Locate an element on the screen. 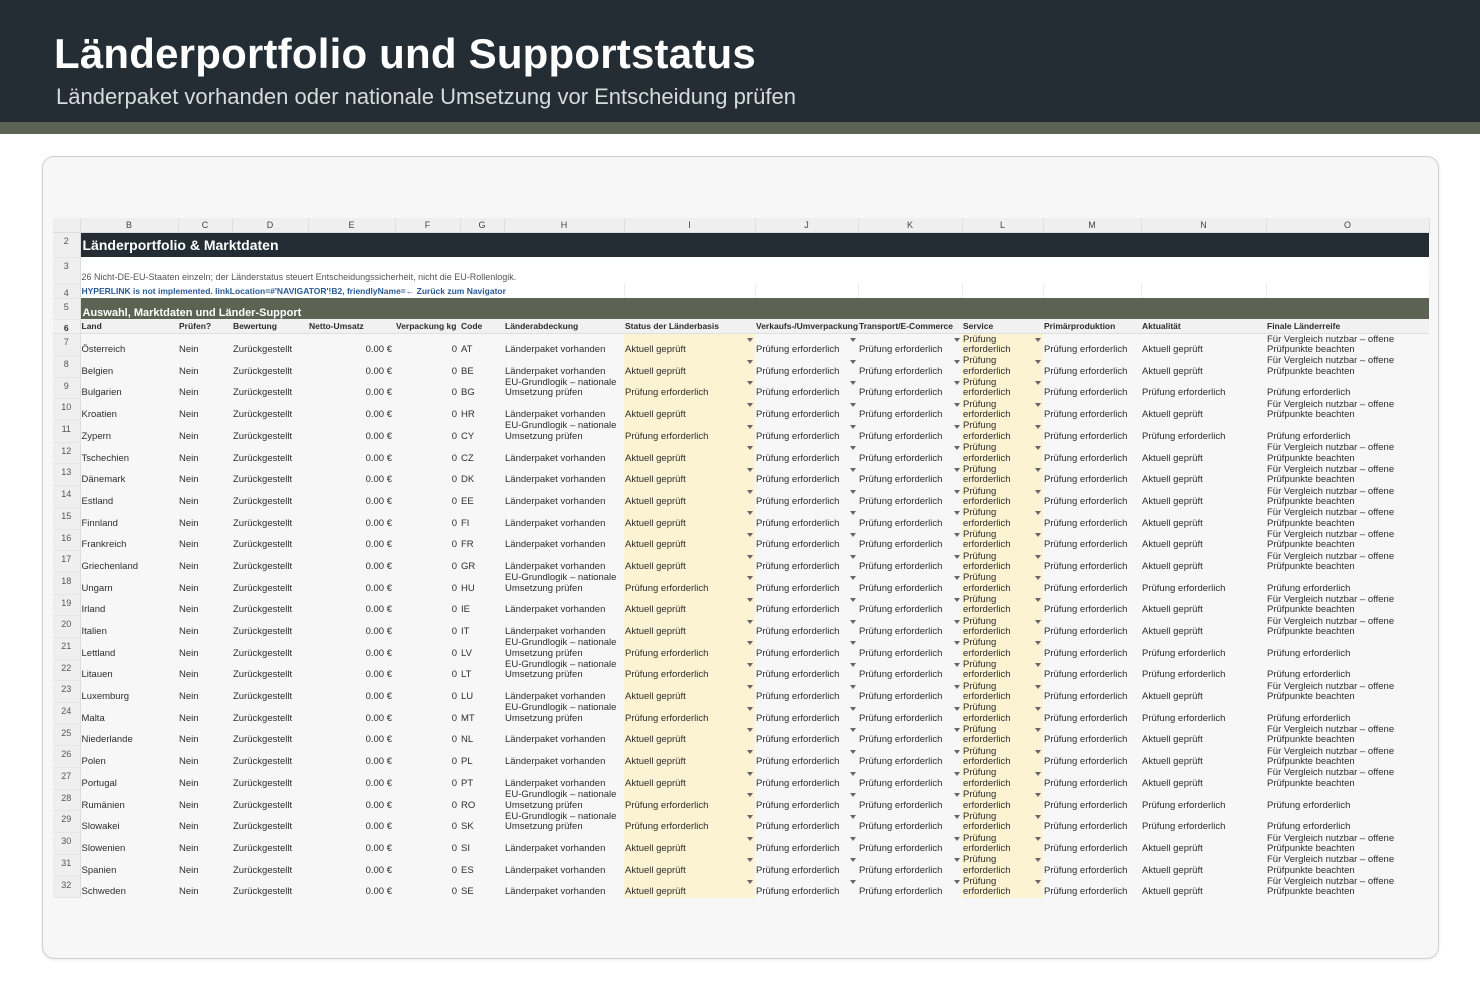 The image size is (1480, 1000). cell-code: ES is located at coordinates (482, 865).